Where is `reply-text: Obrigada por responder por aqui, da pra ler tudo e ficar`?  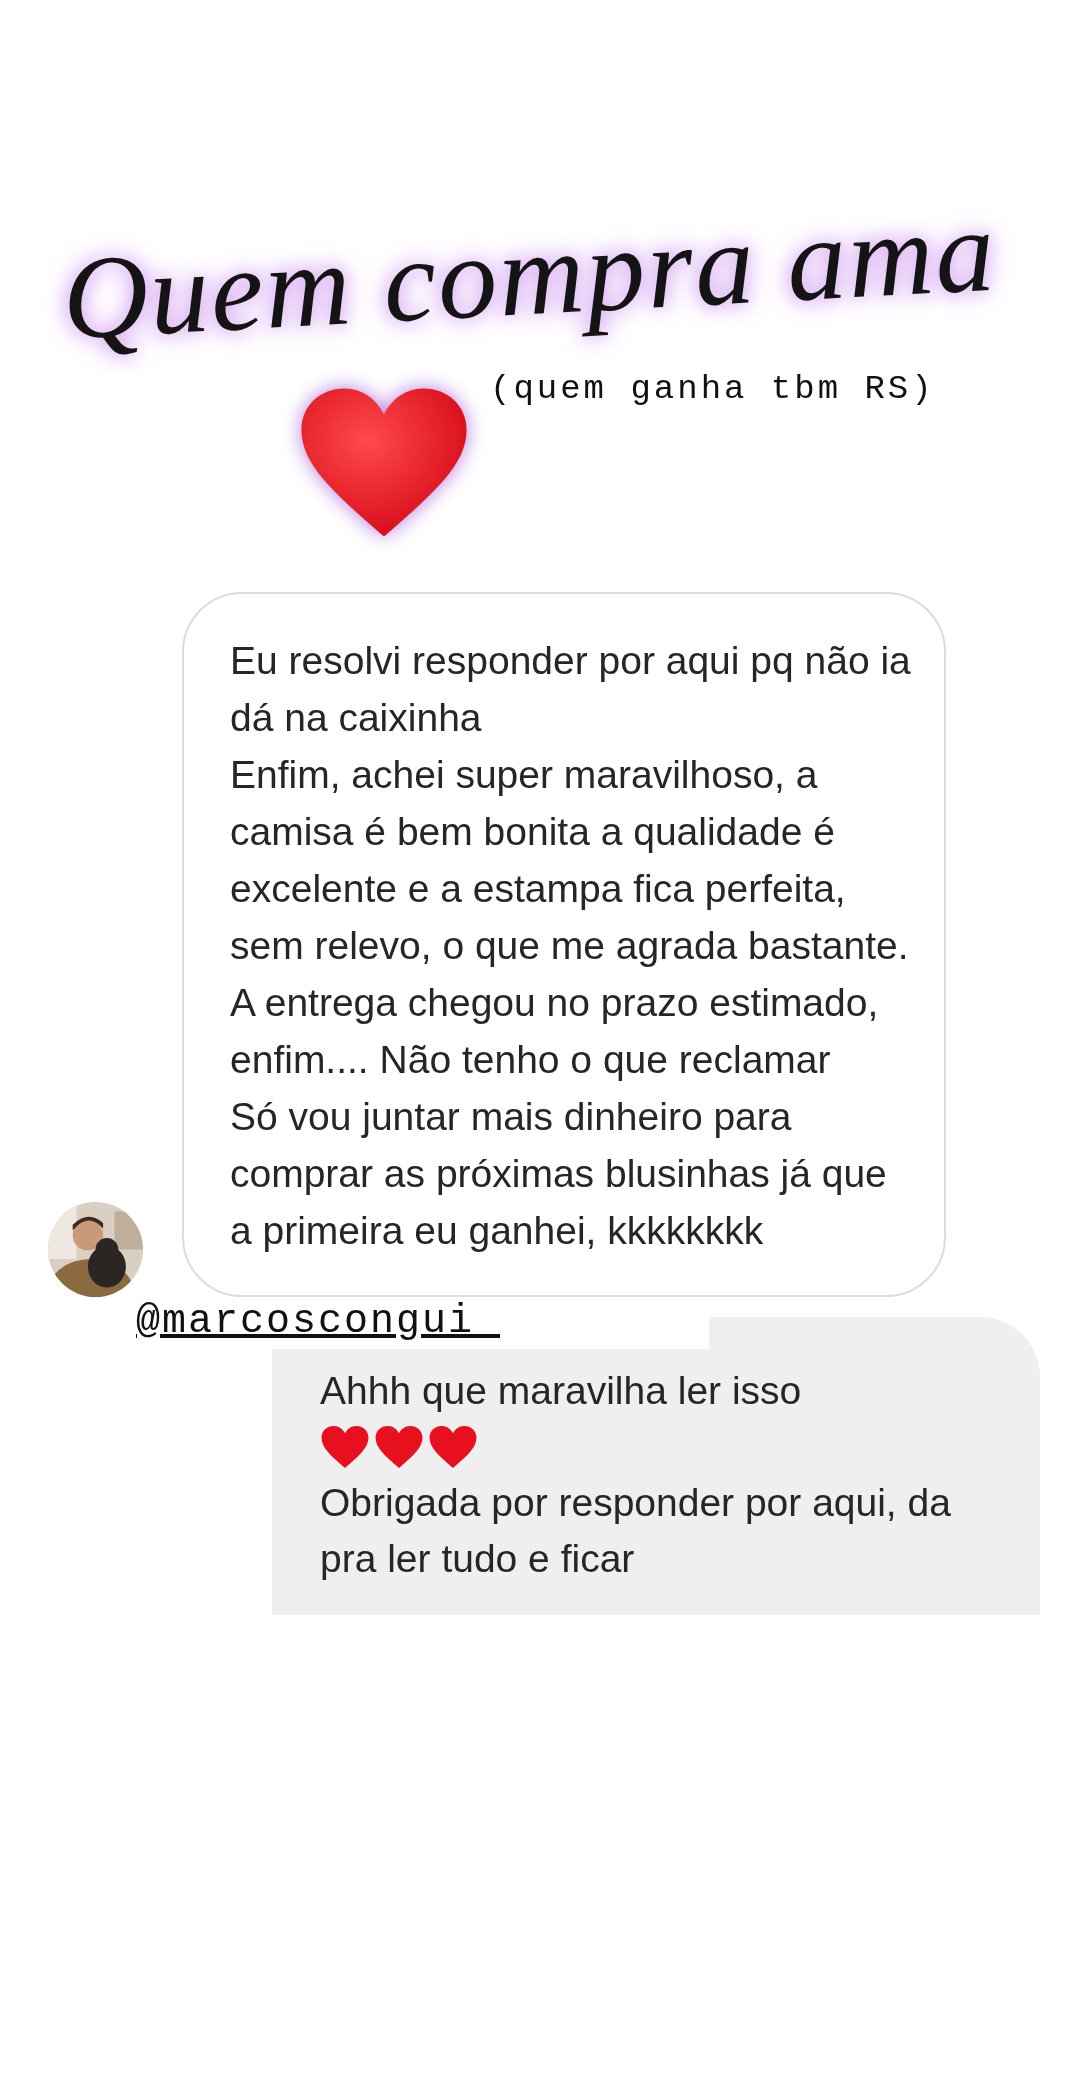
reply-text: Obrigada por responder por aqui, da pra ler tudo e ficar is located at coordinates (636, 1531).